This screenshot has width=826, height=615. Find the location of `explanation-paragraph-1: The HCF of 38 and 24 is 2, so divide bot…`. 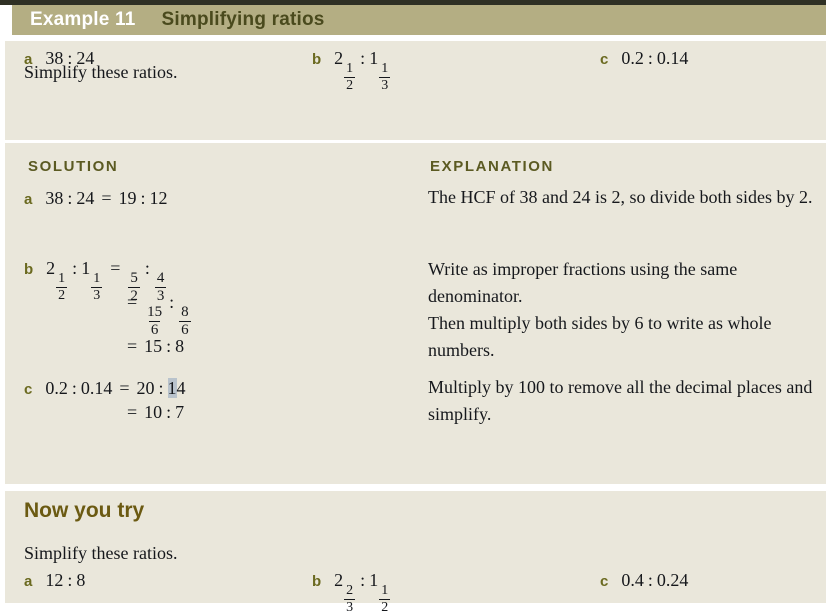

explanation-paragraph-1: The HCF of 38 and 24 is 2, so divide bot… is located at coordinates (620, 197).